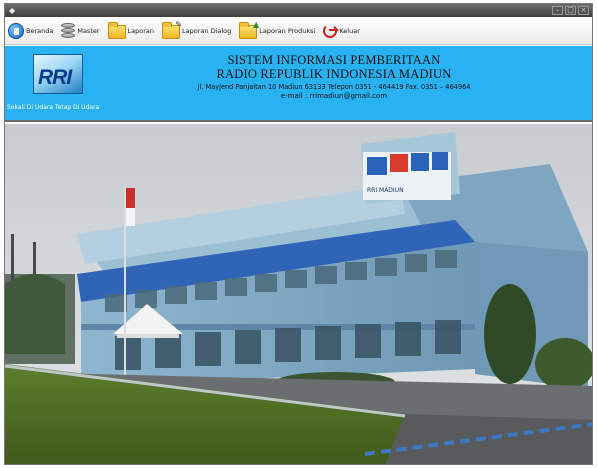 The height and width of the screenshot is (468, 597). Describe the element at coordinates (385, 190) in the screenshot. I see `building-sign: RRI MADIUN` at that location.